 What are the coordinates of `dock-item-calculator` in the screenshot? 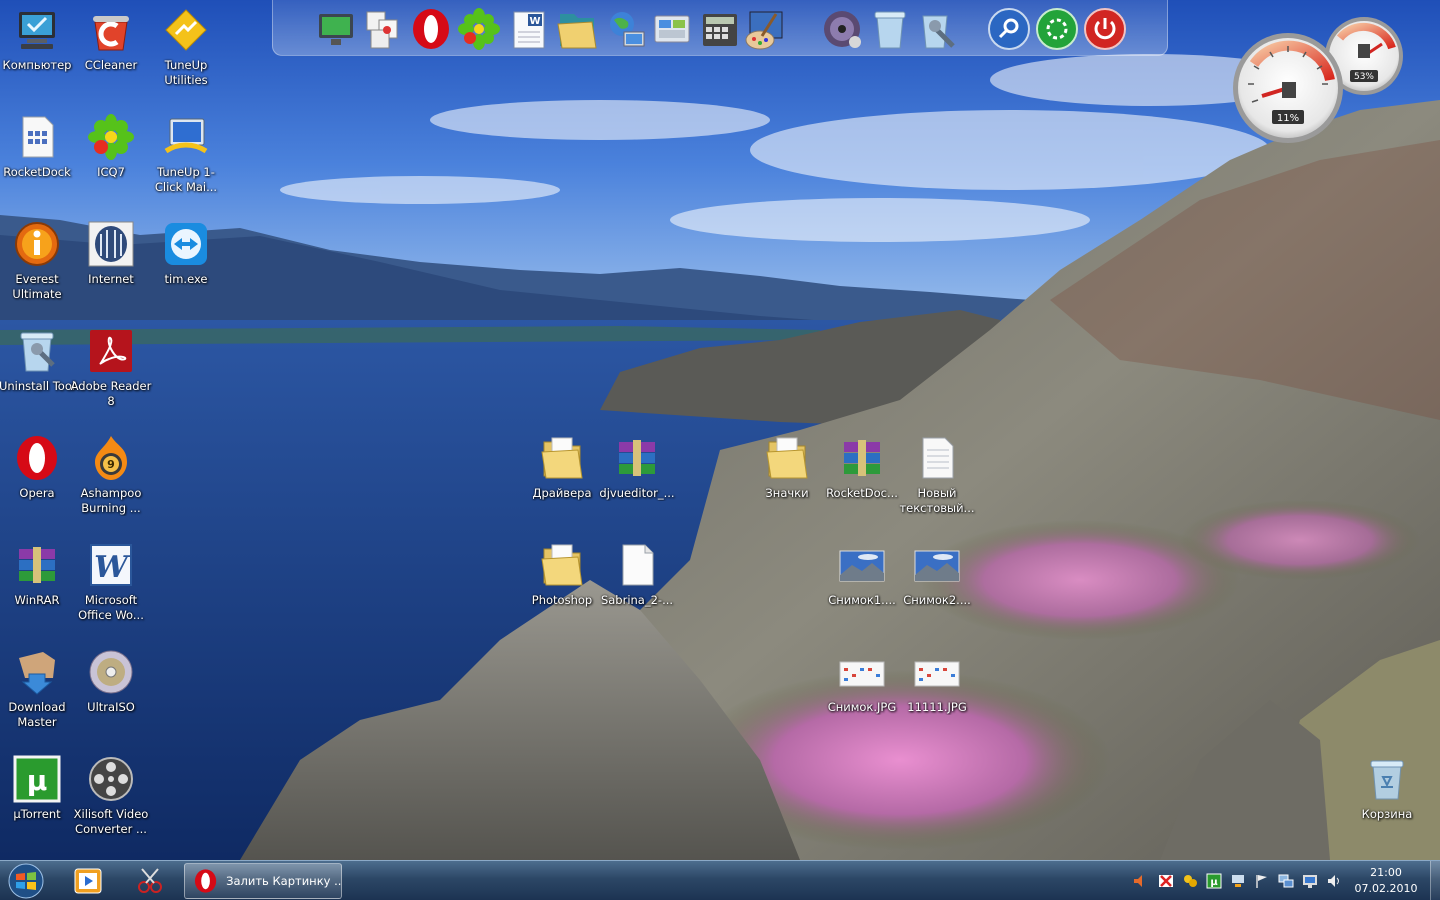 It's located at (720, 29).